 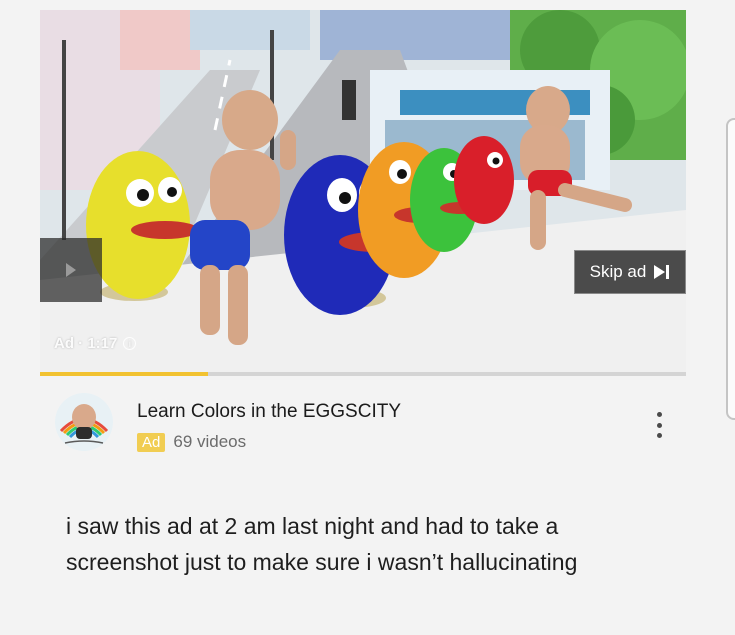 What do you see at coordinates (659, 425) in the screenshot?
I see `more-vert-icon` at bounding box center [659, 425].